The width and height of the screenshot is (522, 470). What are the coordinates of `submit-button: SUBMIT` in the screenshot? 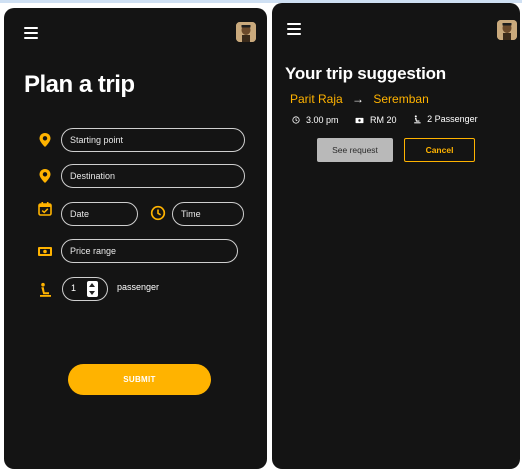 It's located at (139, 379).